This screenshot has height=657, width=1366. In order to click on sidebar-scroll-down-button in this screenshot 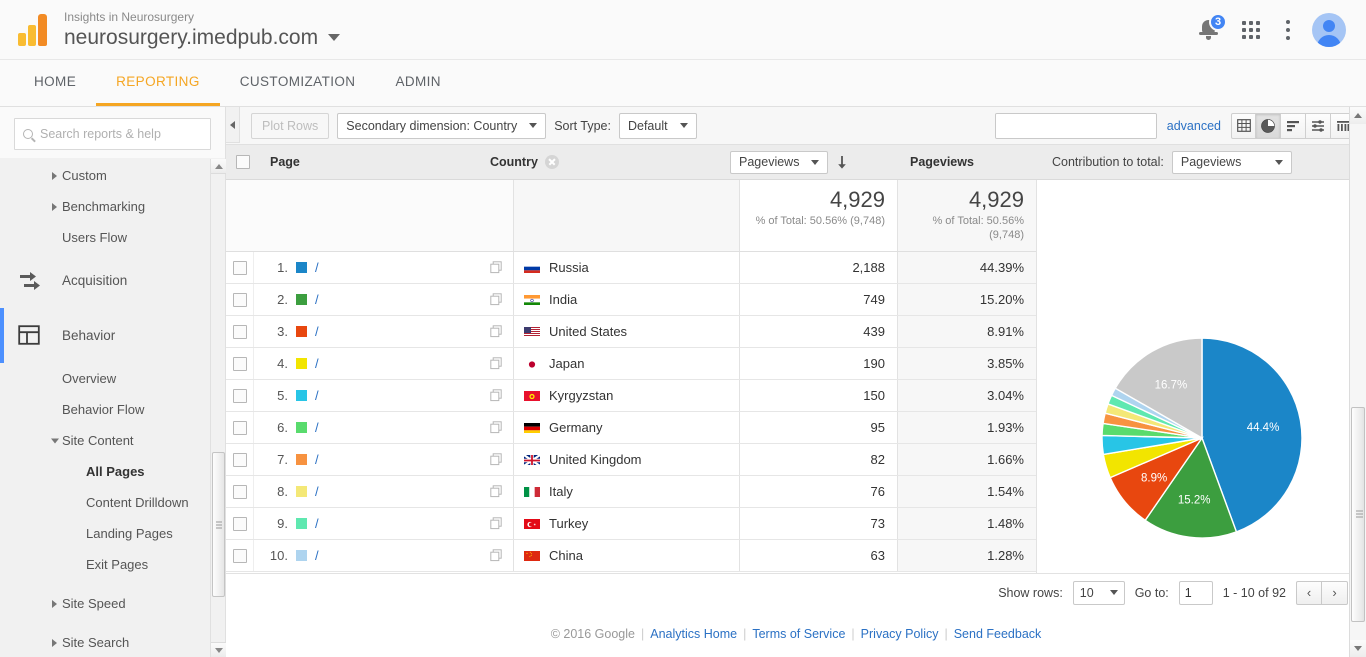, I will do `click(218, 649)`.